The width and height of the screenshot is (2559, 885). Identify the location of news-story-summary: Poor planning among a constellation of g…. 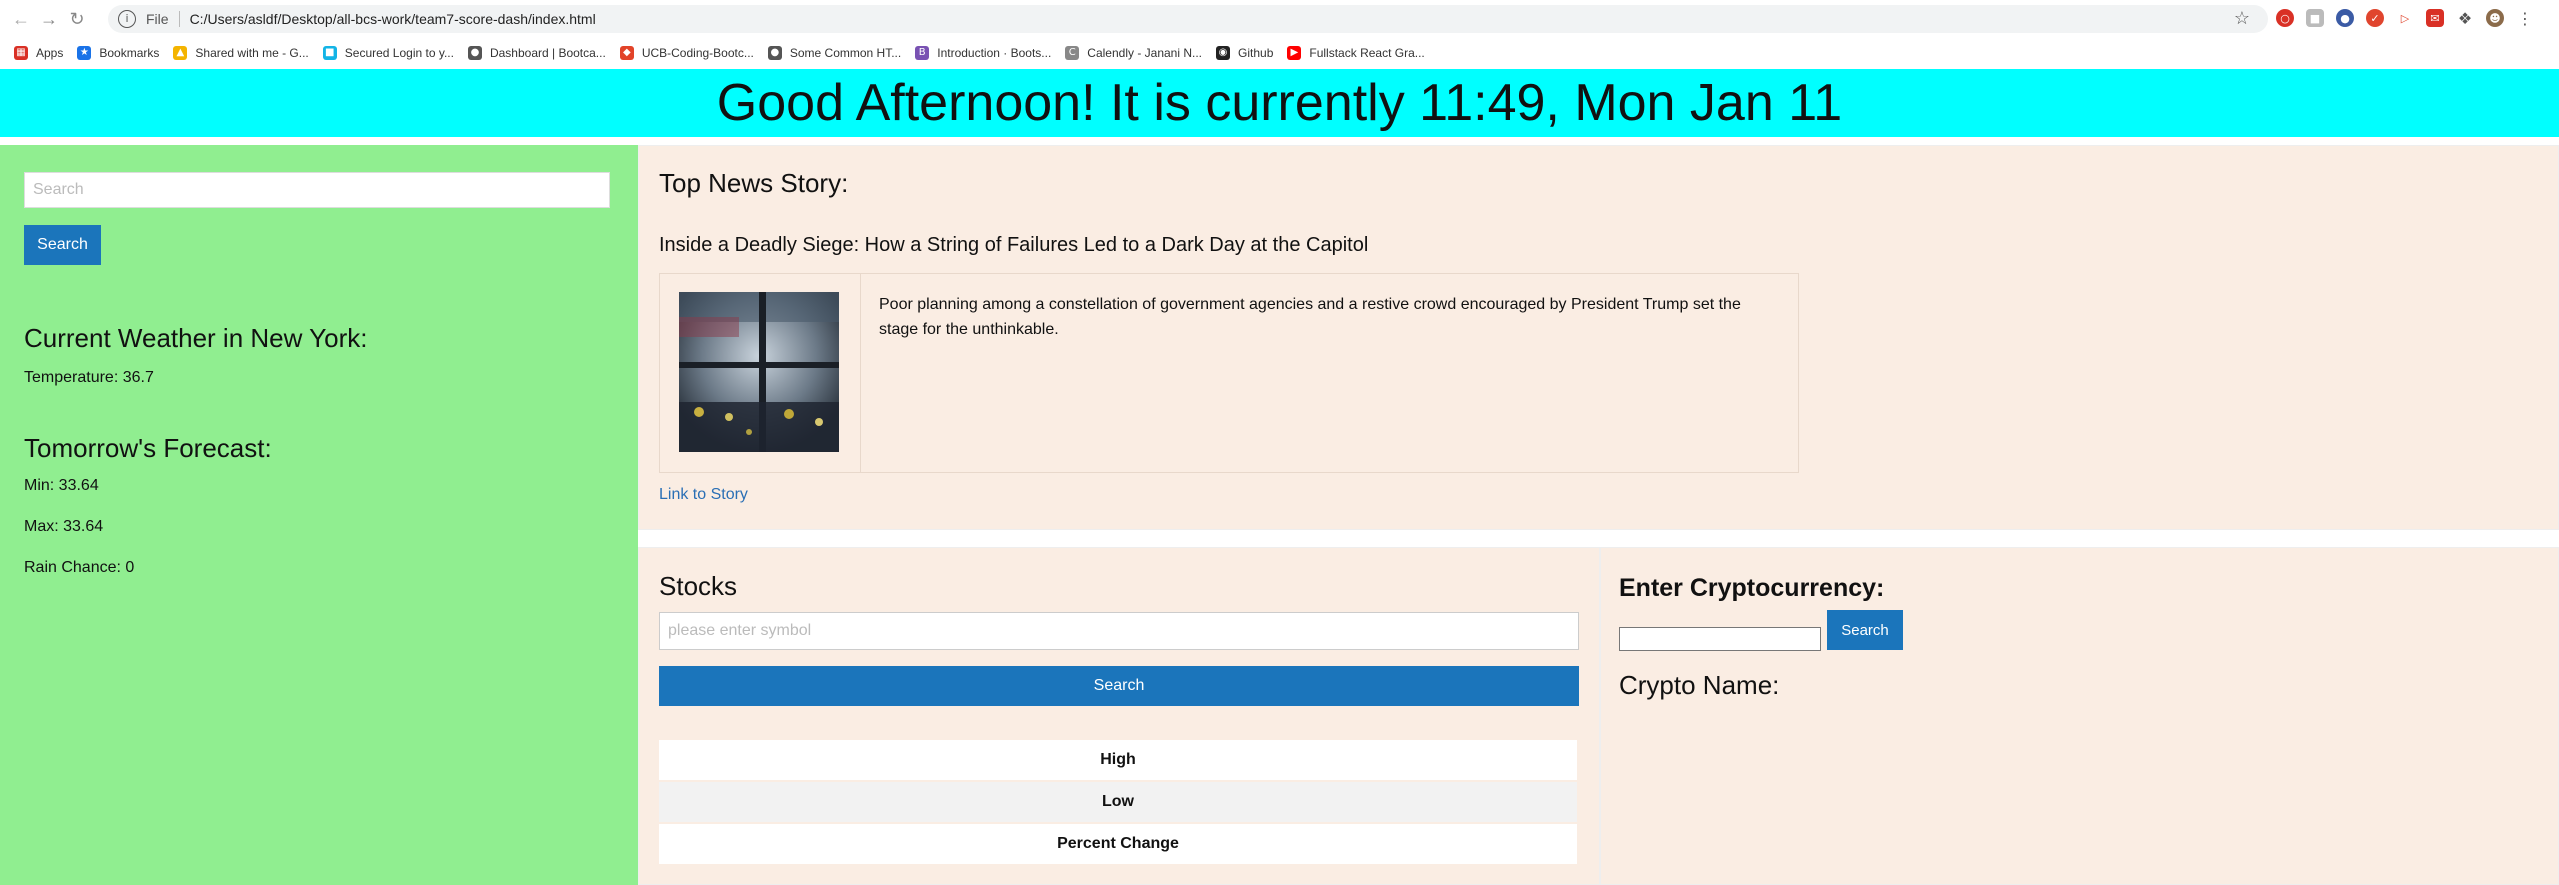
(1310, 317).